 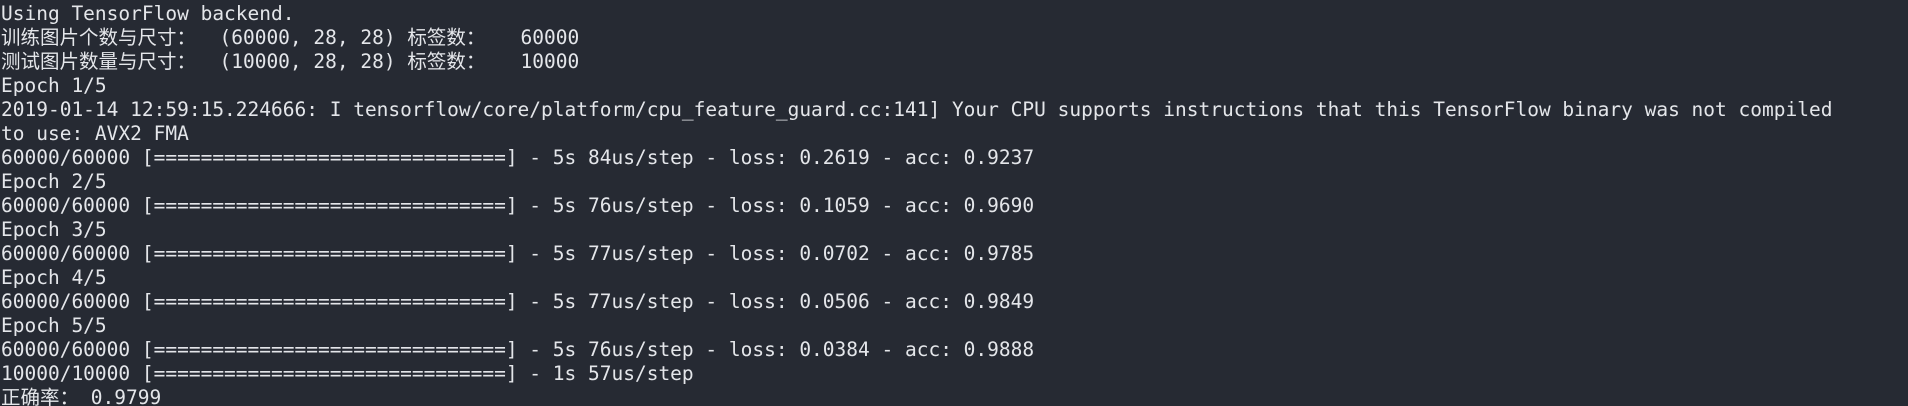 What do you see at coordinates (290, 61) in the screenshot?
I see `terminal-line-test-shape: 测试图片数量与尺寸： (10000, 28, 28) 标签数： 10000` at bounding box center [290, 61].